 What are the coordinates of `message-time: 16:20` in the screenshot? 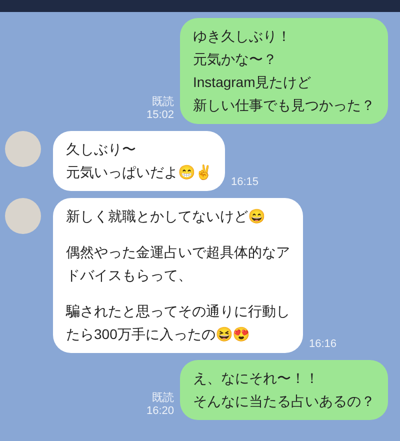 It's located at (160, 411).